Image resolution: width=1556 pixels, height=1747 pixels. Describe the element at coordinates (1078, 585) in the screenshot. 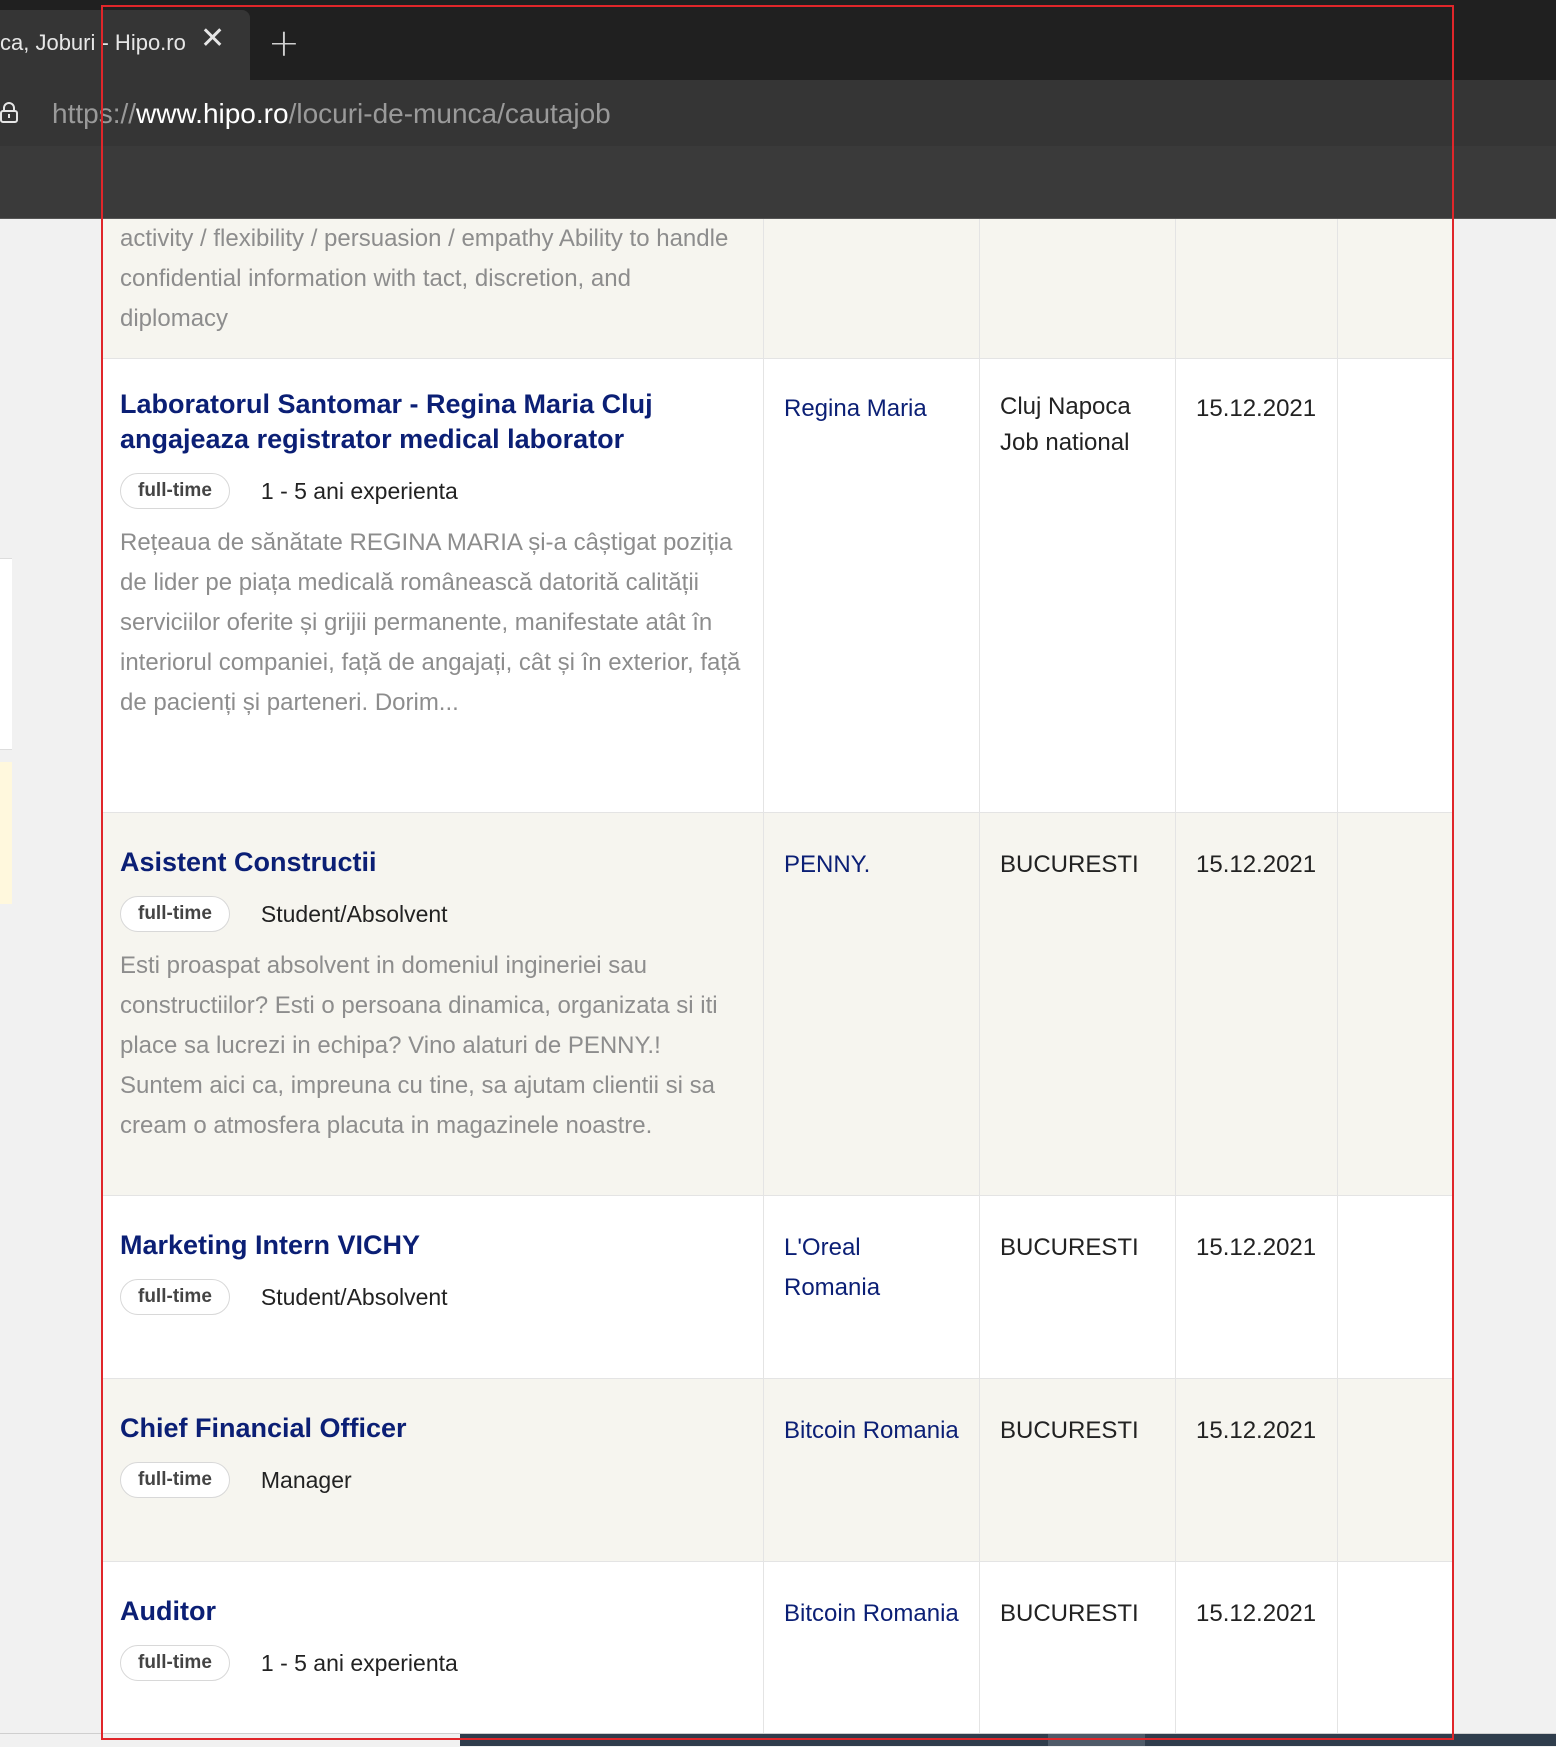

I see `location-cell: Cluj Napoca Job national` at that location.